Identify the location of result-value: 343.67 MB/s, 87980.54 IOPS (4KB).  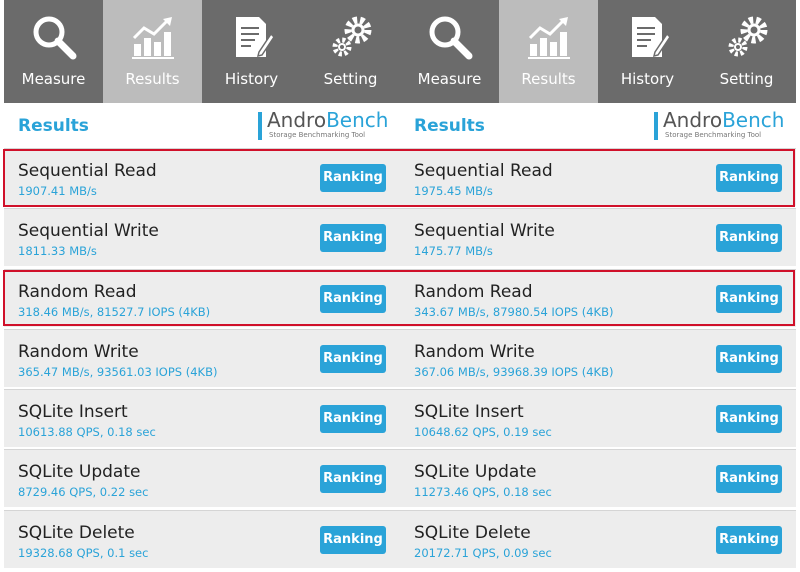
(514, 311).